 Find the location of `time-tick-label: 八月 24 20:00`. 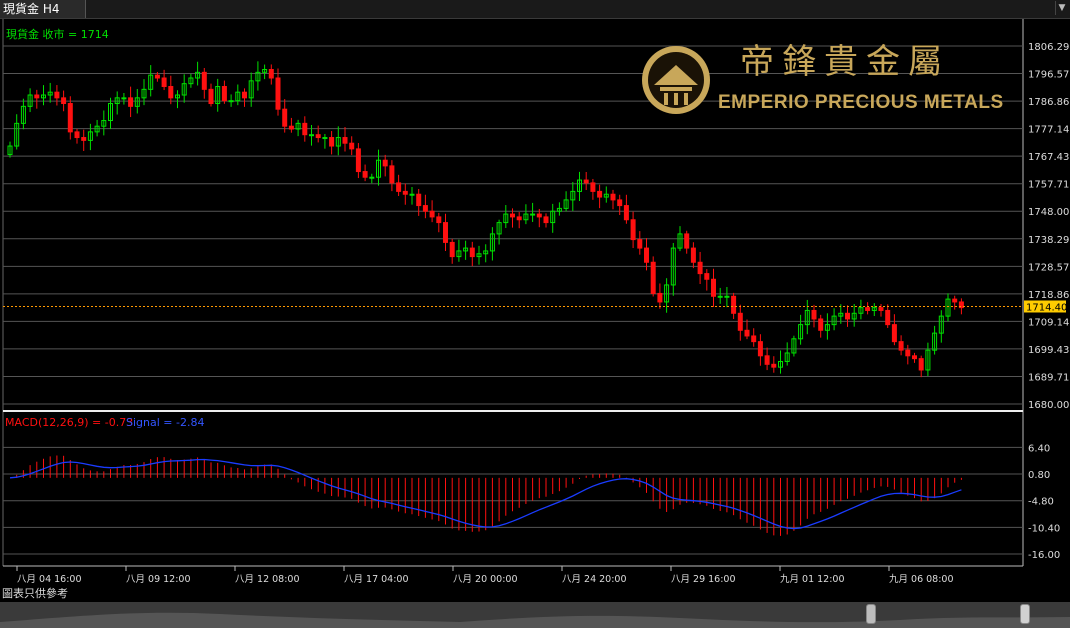

time-tick-label: 八月 24 20:00 is located at coordinates (594, 579).